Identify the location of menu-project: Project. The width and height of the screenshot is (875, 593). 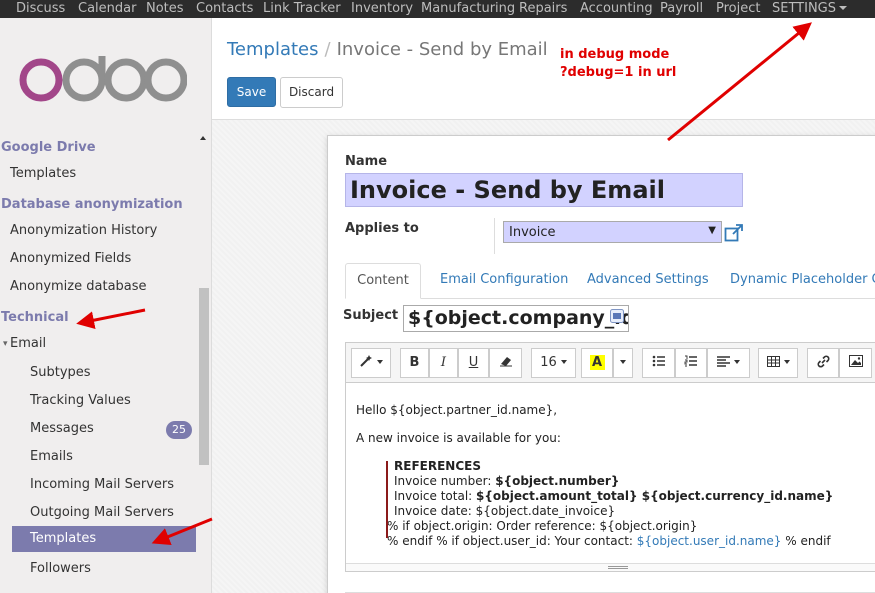
(738, 9).